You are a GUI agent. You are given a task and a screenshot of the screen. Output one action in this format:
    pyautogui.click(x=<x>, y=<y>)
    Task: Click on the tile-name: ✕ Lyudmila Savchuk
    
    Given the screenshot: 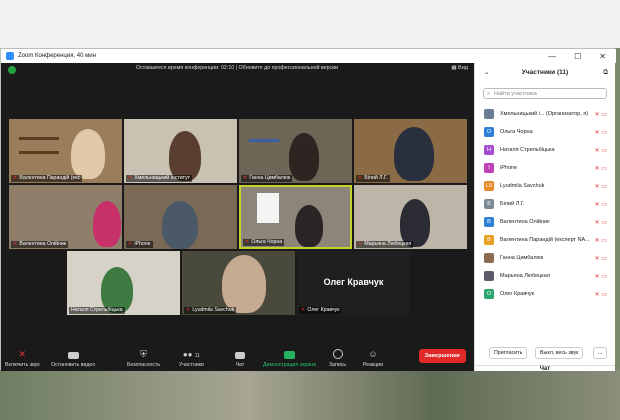 What is the action you would take?
    pyautogui.click(x=210, y=310)
    